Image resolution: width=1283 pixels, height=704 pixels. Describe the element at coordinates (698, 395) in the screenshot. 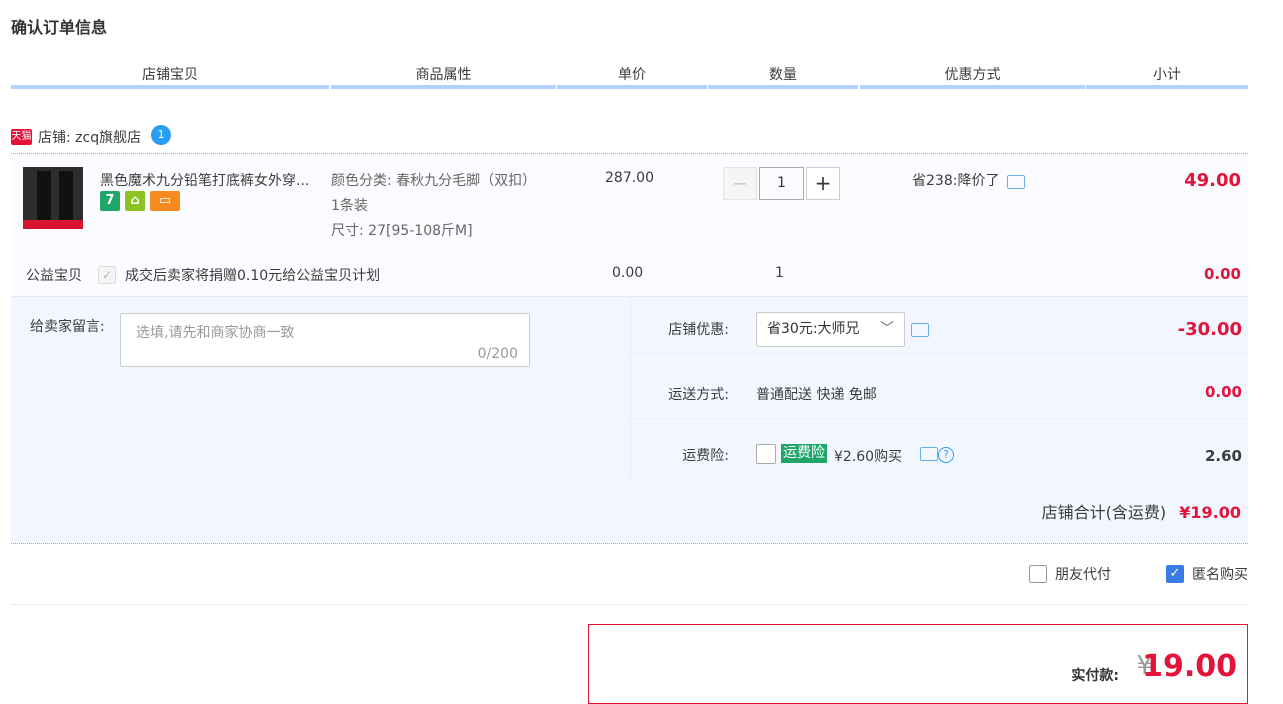

I see `shipping-label: 运送方式:` at that location.